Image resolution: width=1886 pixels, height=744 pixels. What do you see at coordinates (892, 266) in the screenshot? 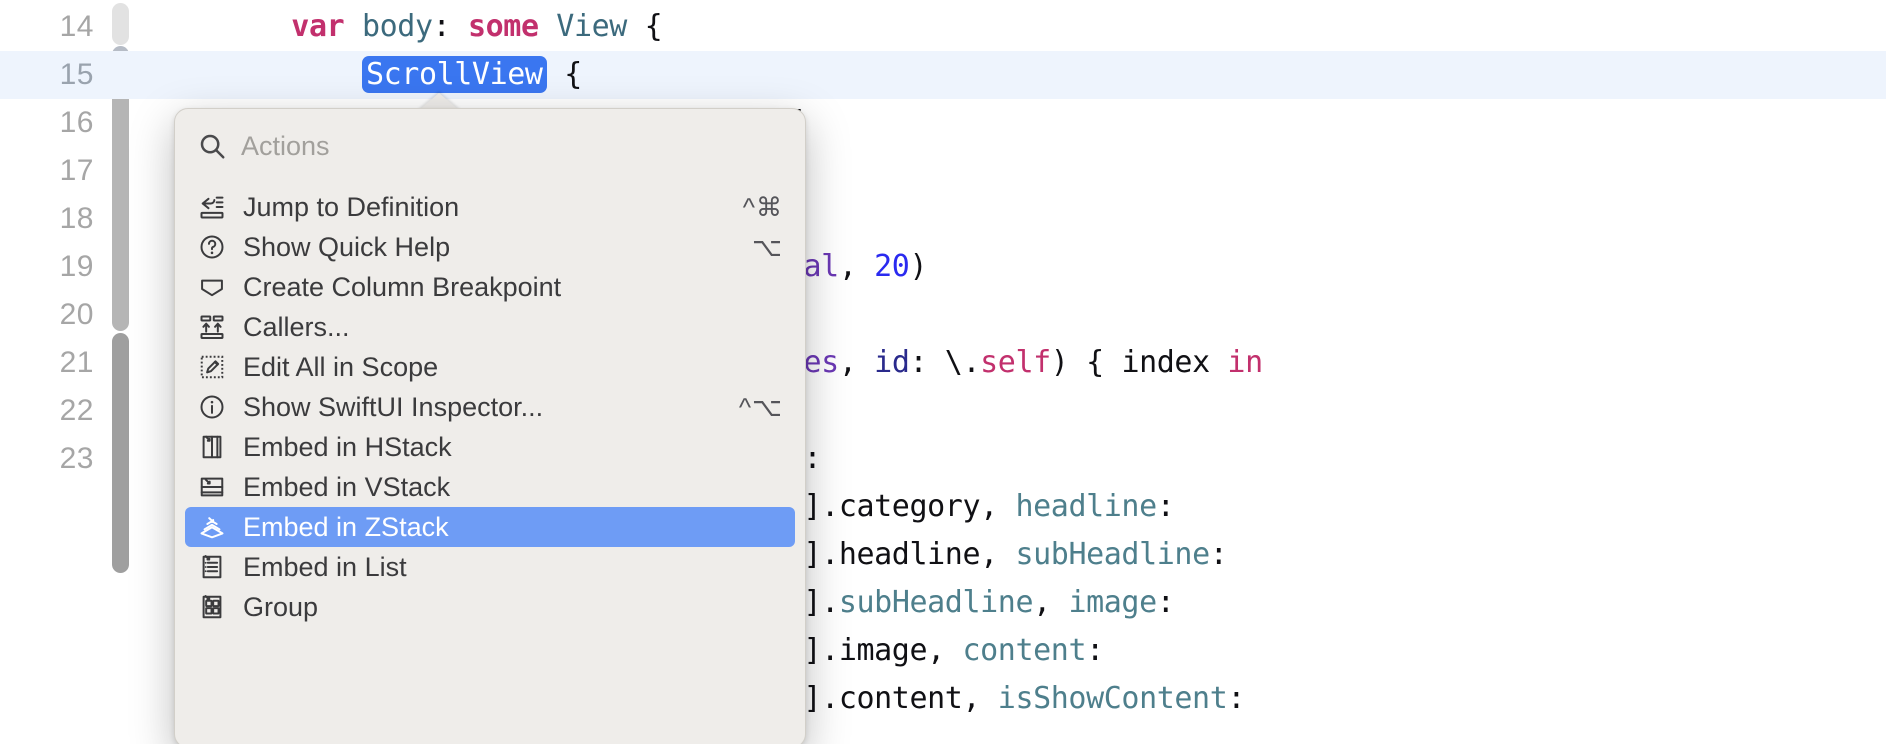
I see `code-token: 20` at bounding box center [892, 266].